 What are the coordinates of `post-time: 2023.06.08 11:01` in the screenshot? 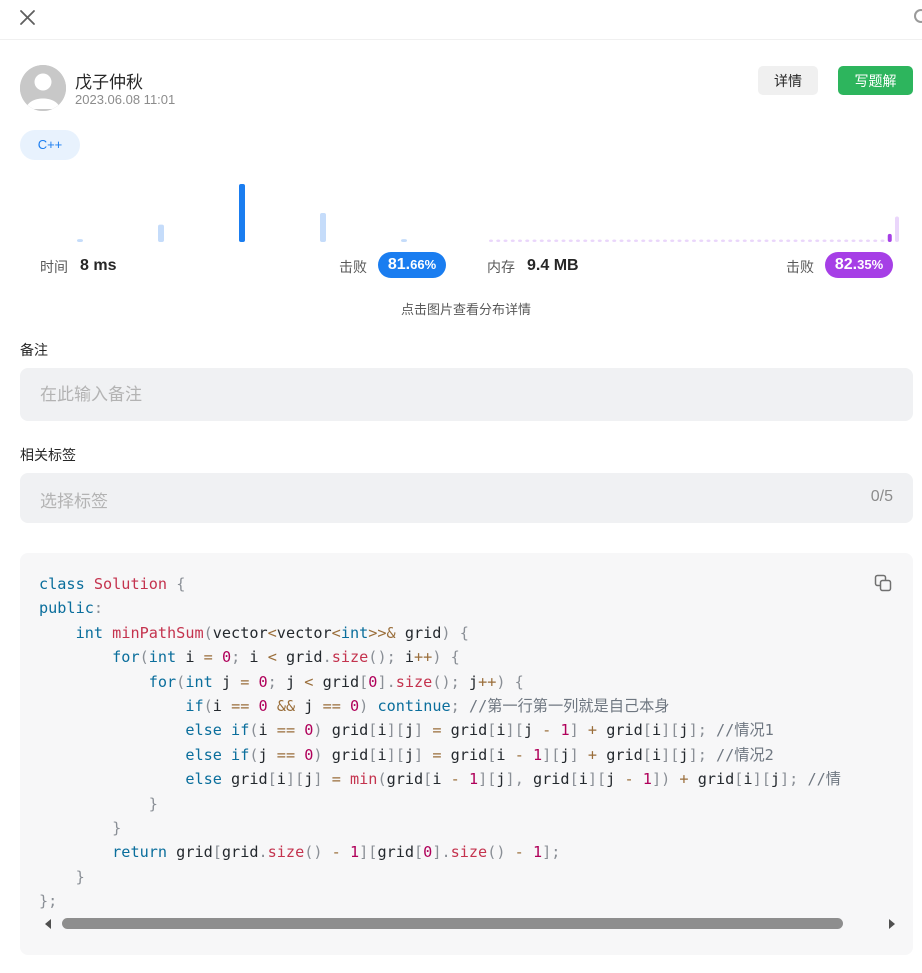 It's located at (125, 99).